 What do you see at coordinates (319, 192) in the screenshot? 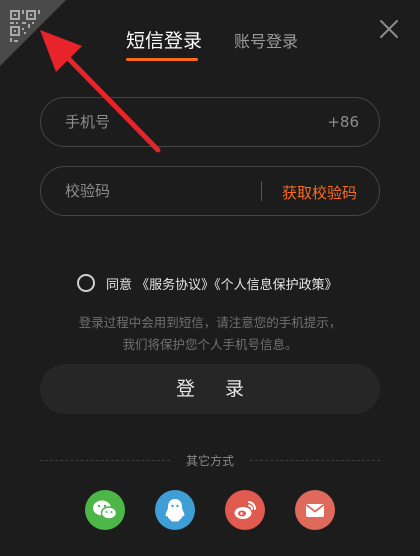
I see `get-code-button: 获取校验码` at bounding box center [319, 192].